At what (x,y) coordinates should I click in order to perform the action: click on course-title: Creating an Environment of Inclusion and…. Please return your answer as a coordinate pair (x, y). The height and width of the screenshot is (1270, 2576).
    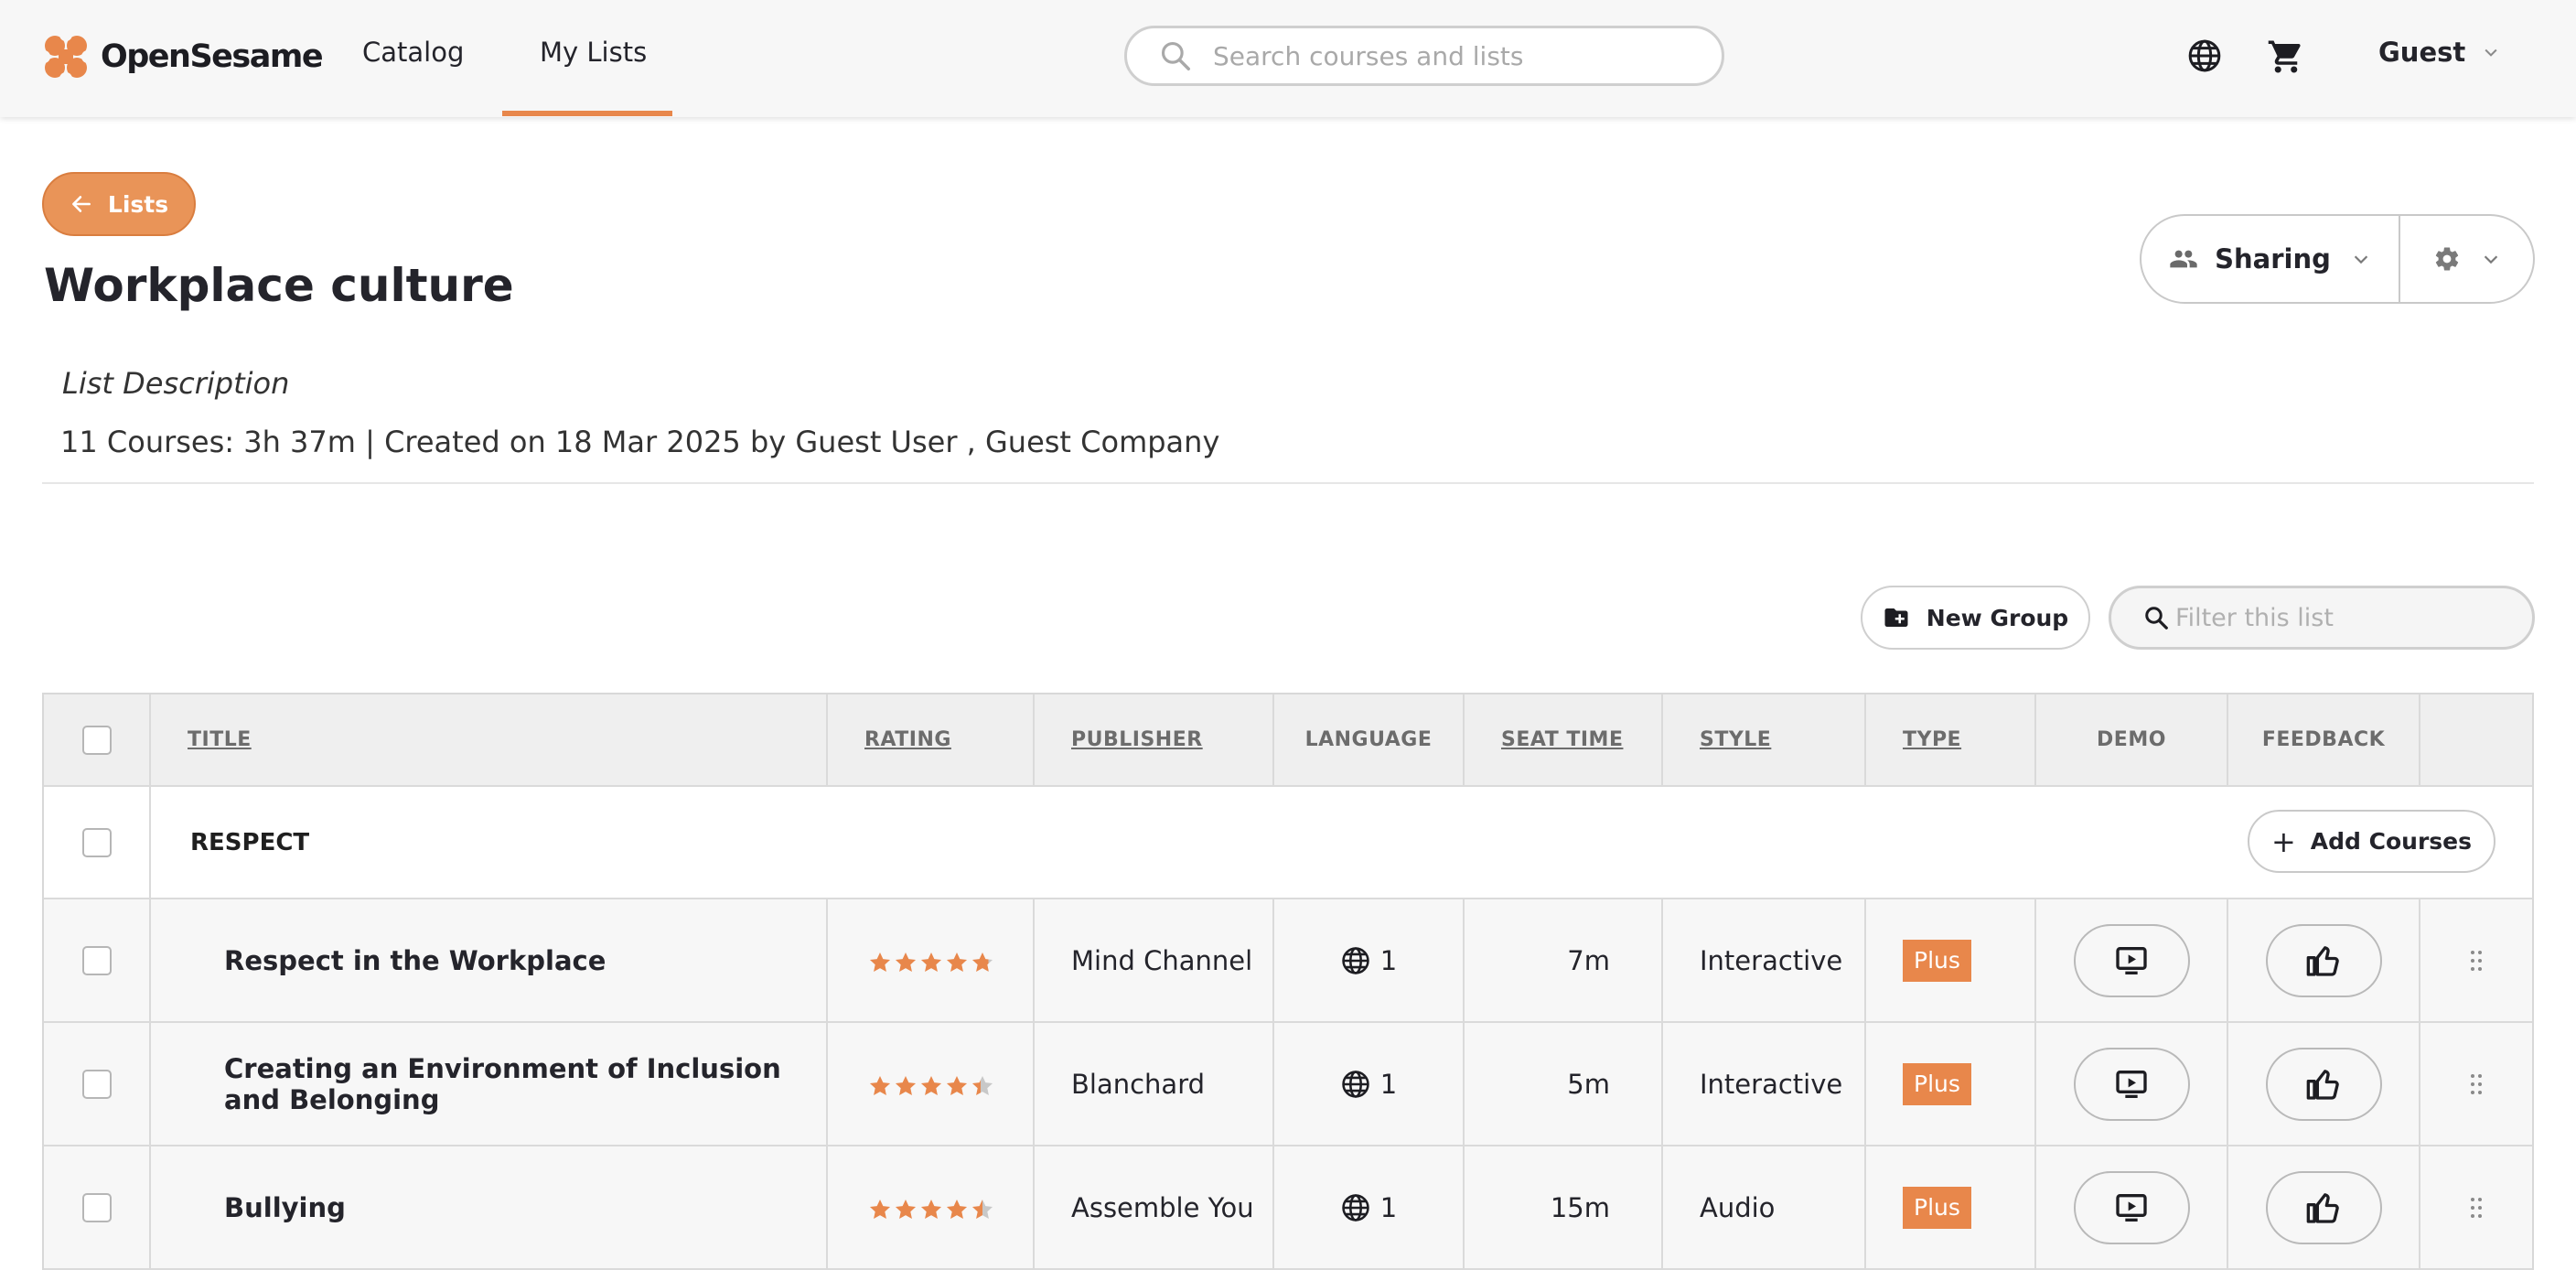
    Looking at the image, I should click on (506, 1084).